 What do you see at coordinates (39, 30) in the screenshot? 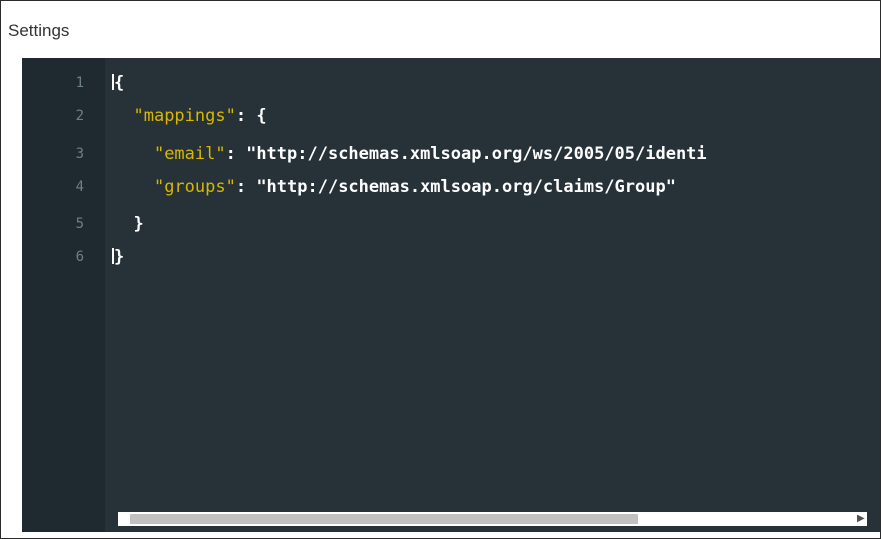
I see `panel-title: Settings` at bounding box center [39, 30].